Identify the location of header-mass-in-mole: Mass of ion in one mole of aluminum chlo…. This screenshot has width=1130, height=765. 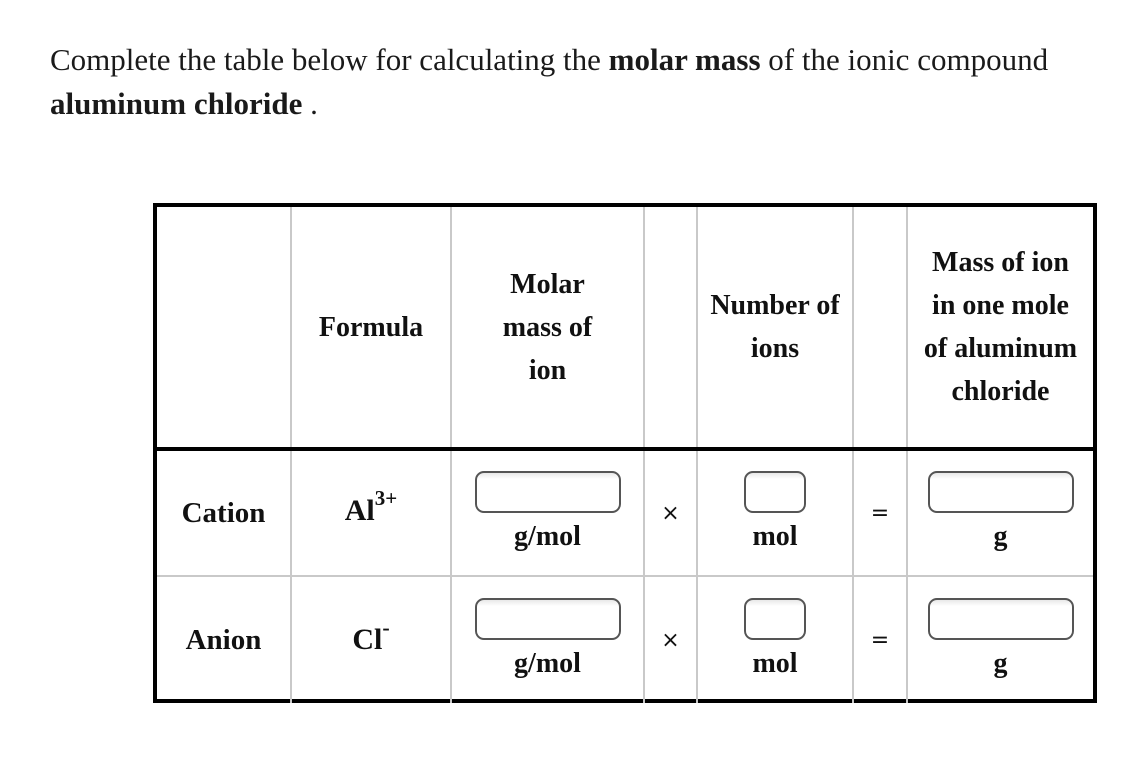
(999, 329).